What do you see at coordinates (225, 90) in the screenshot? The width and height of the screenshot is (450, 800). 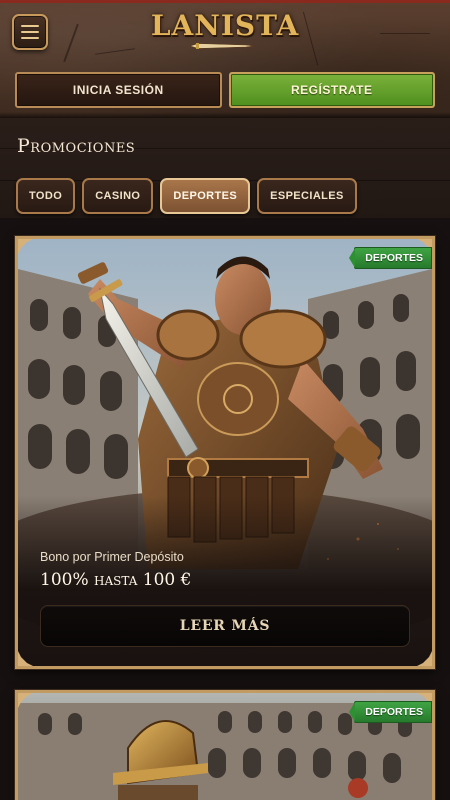 I see `auth-buttons: INICIA SESIÓN REGÍSTRATE` at bounding box center [225, 90].